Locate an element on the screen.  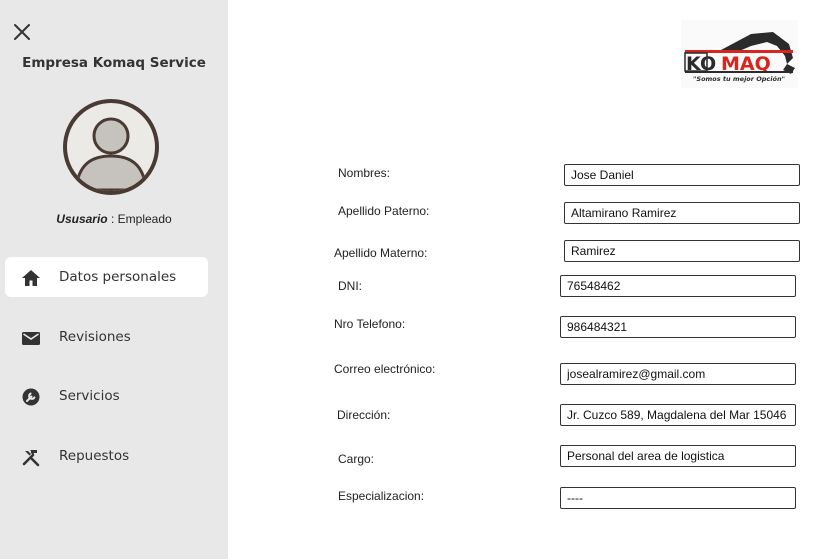
user-key: Ususario is located at coordinates (82, 219).